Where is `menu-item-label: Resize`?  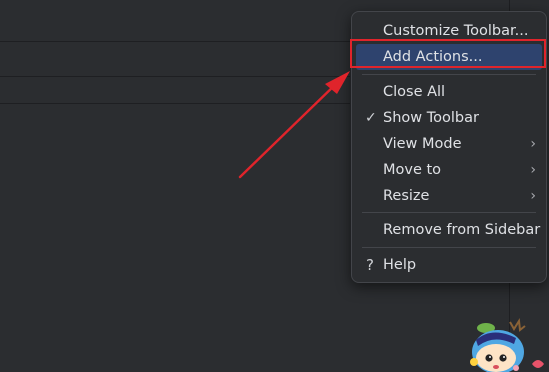
menu-item-label: Resize is located at coordinates (406, 196).